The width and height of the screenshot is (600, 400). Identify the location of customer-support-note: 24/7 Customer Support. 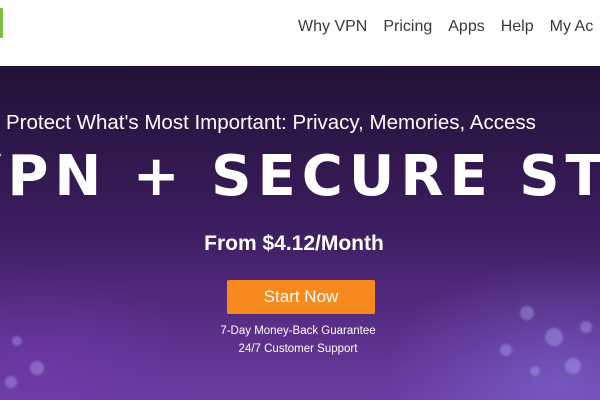
(298, 349).